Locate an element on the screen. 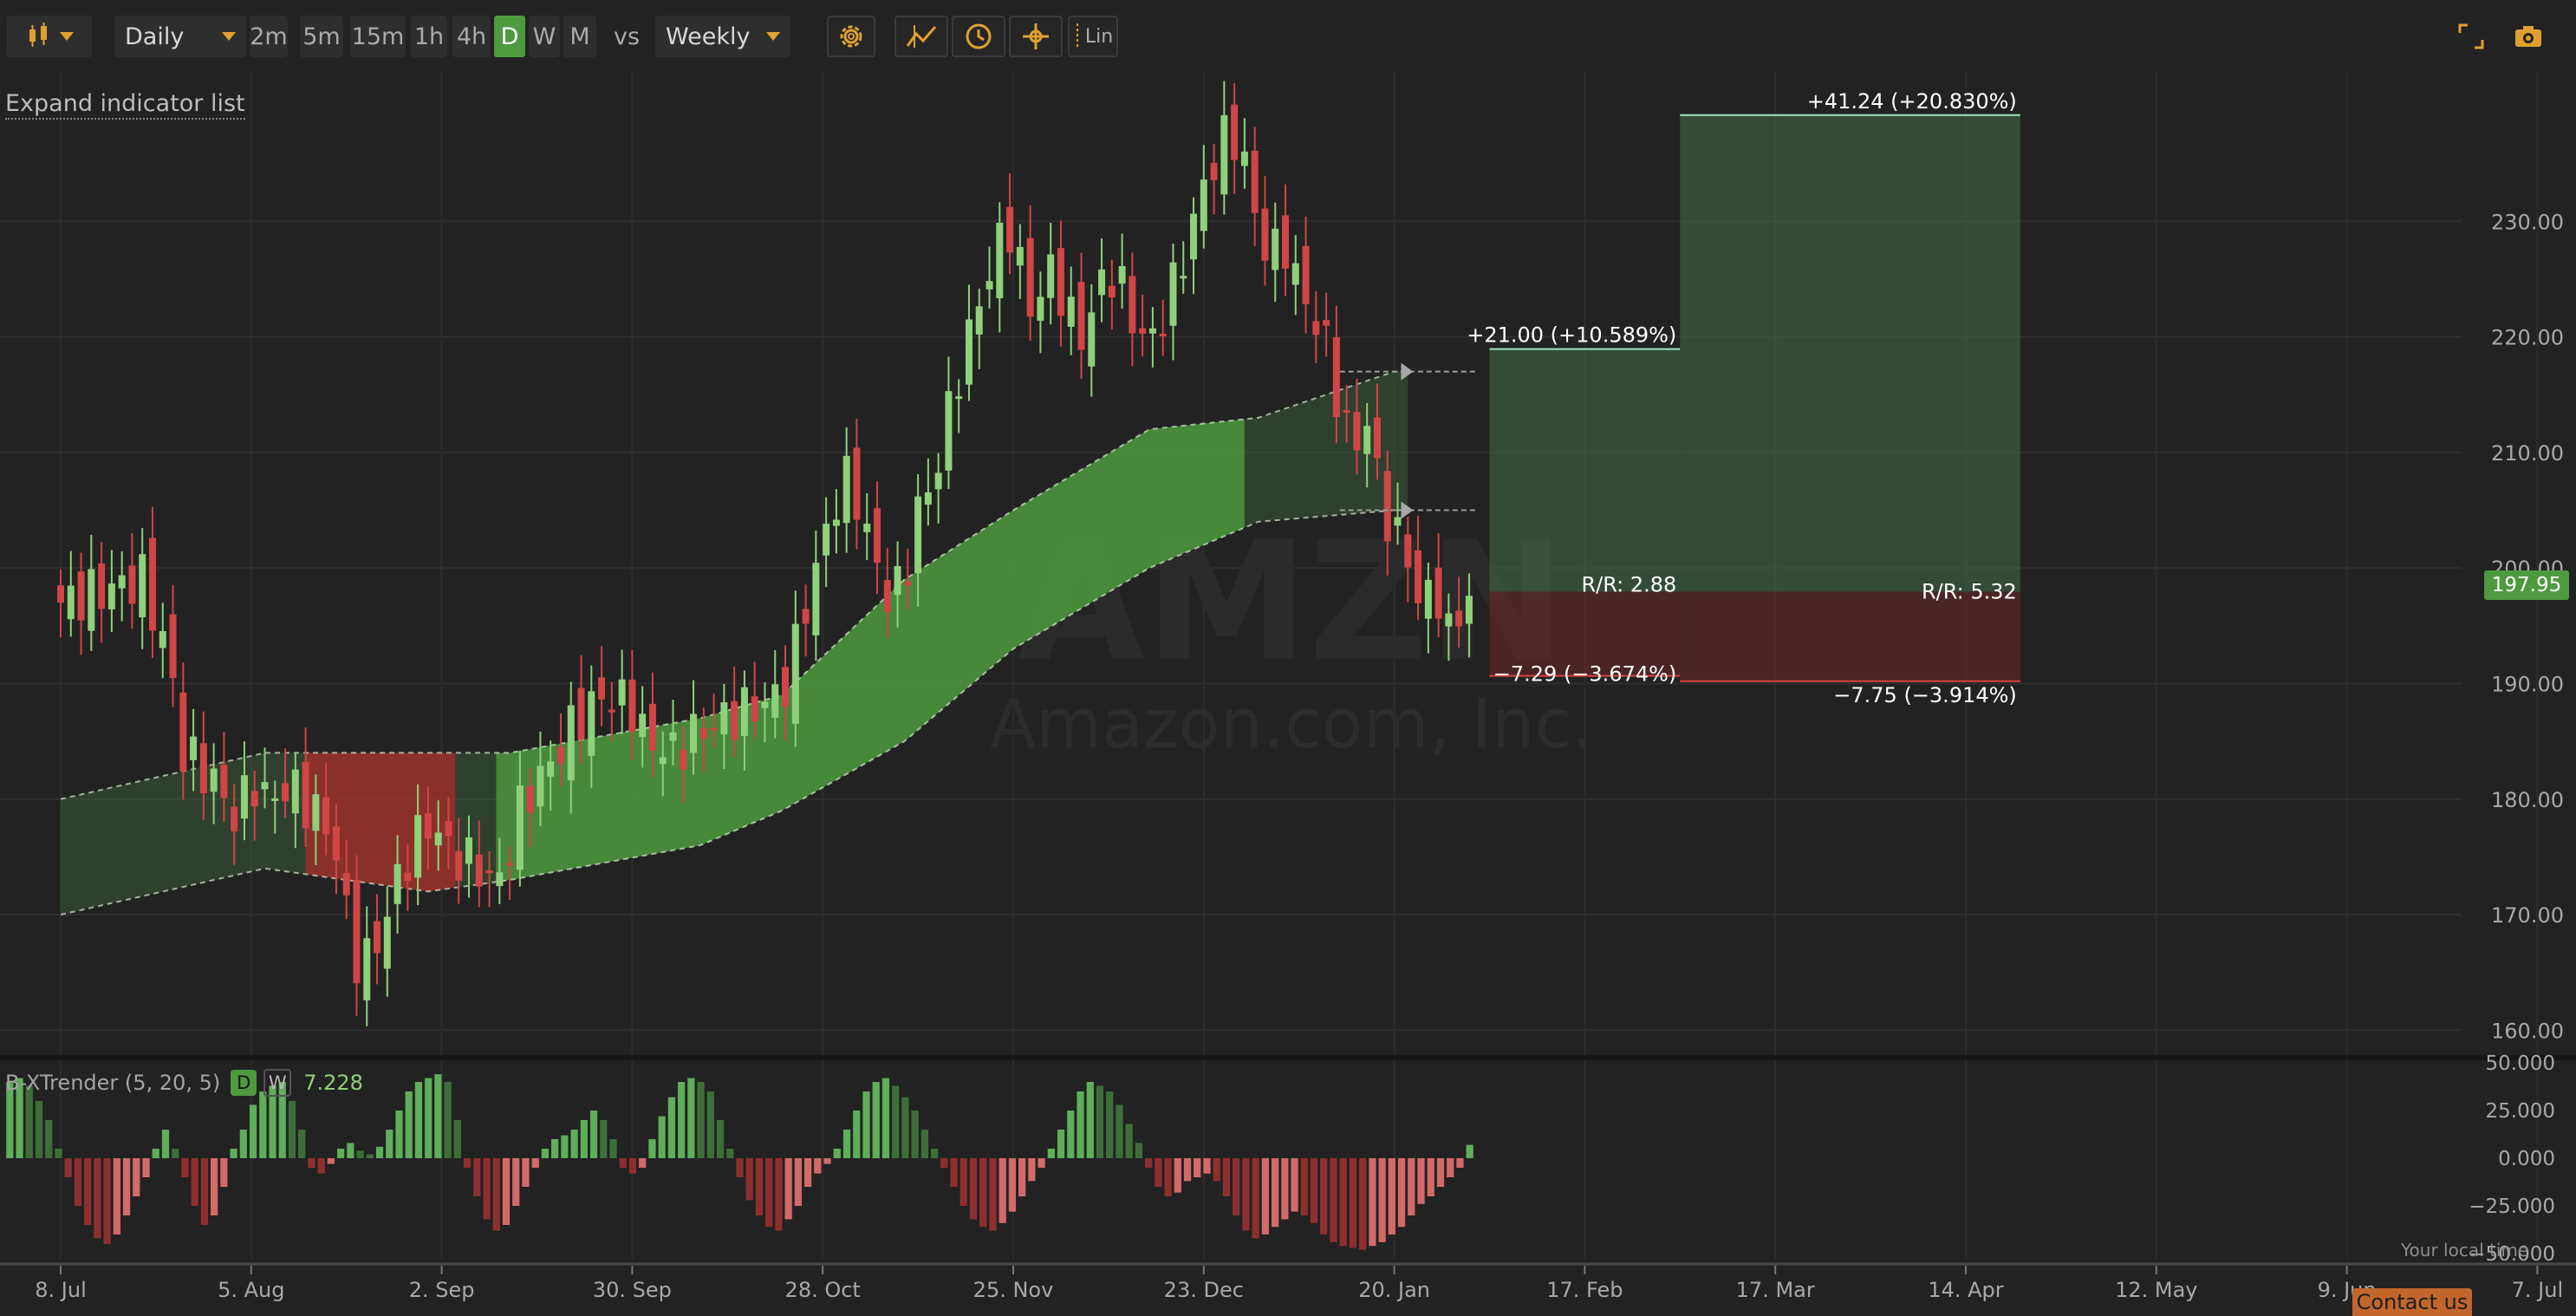  x-tick-label: 17. Mar is located at coordinates (1775, 1290).